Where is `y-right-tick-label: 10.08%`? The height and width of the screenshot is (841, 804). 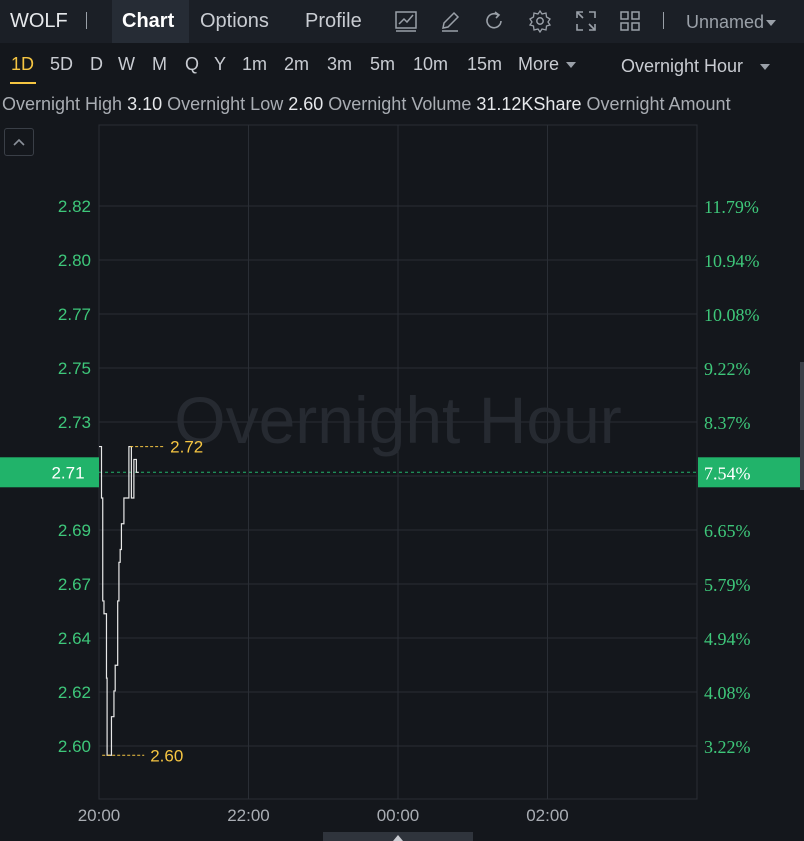 y-right-tick-label: 10.08% is located at coordinates (732, 315).